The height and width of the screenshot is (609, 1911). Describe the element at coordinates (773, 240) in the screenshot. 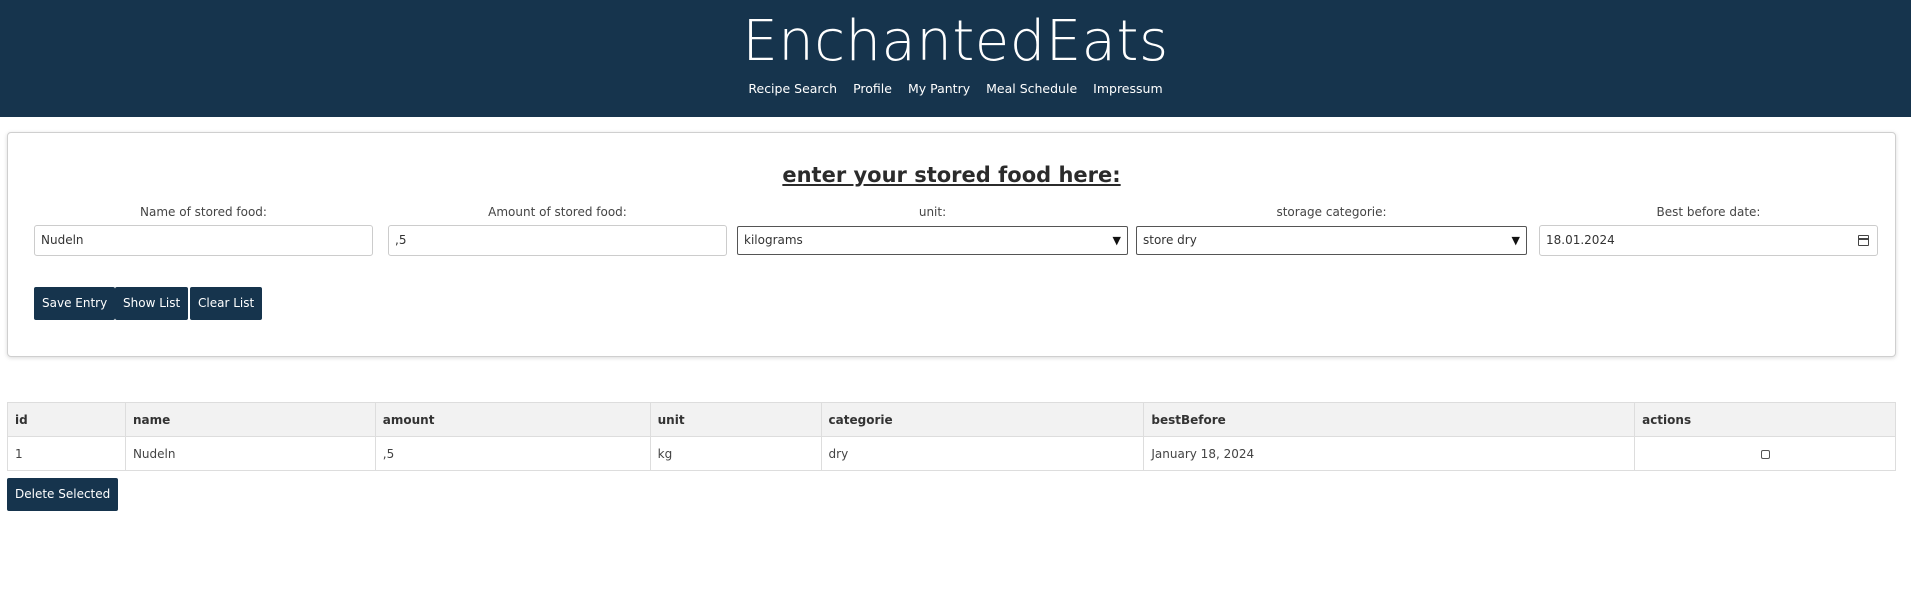

I see `unit-value: kilograms` at that location.